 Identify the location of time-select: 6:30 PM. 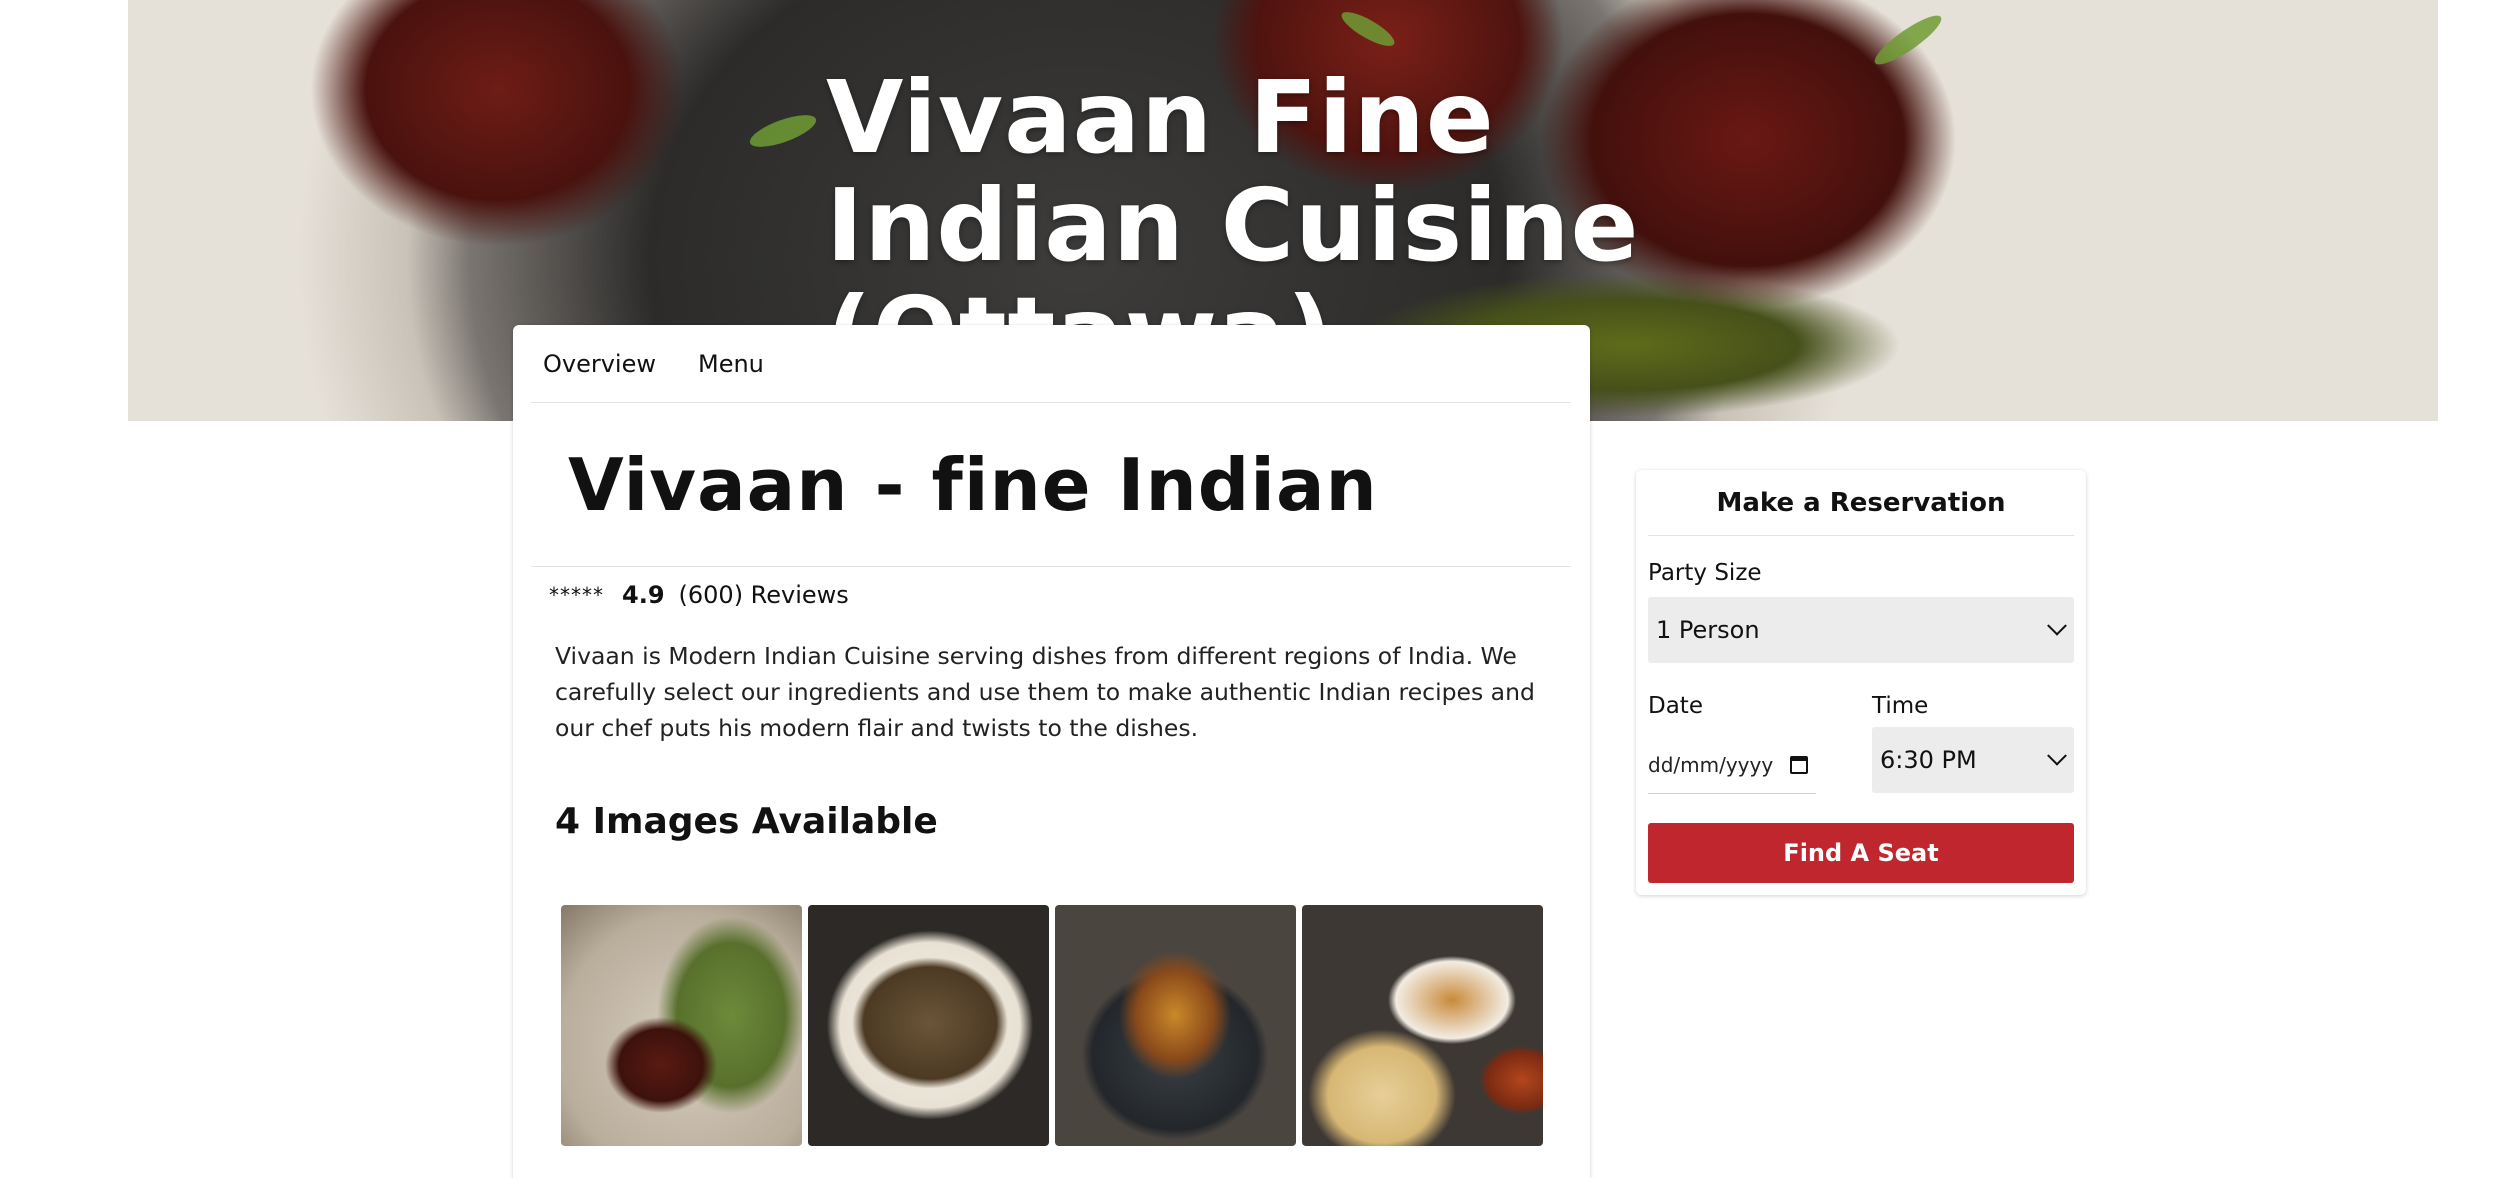
(1973, 760).